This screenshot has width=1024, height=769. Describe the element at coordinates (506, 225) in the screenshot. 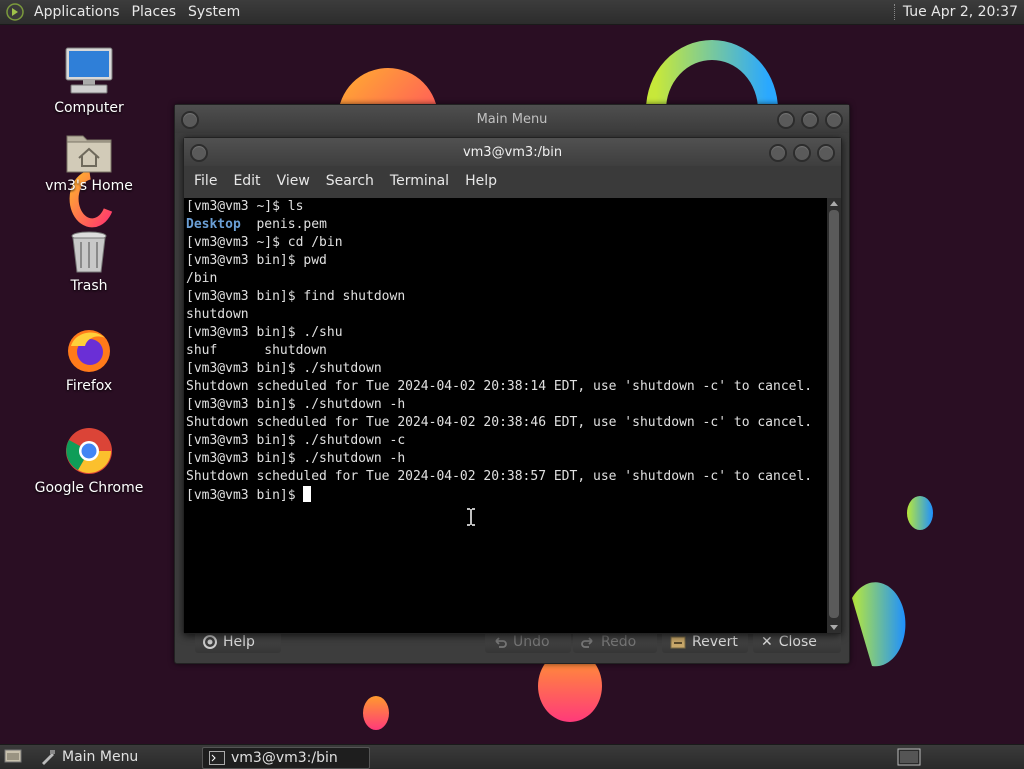

I see `terminal-line-ls-output: Desktop penis.pem` at that location.